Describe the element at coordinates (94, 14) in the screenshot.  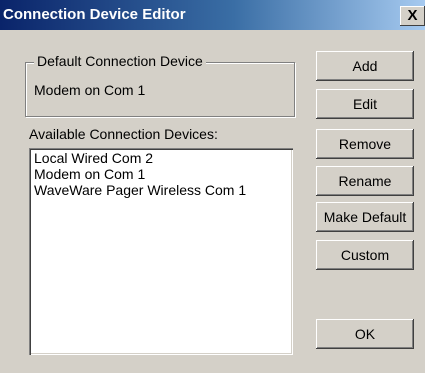
I see `window-title: Connection Device Editor` at that location.